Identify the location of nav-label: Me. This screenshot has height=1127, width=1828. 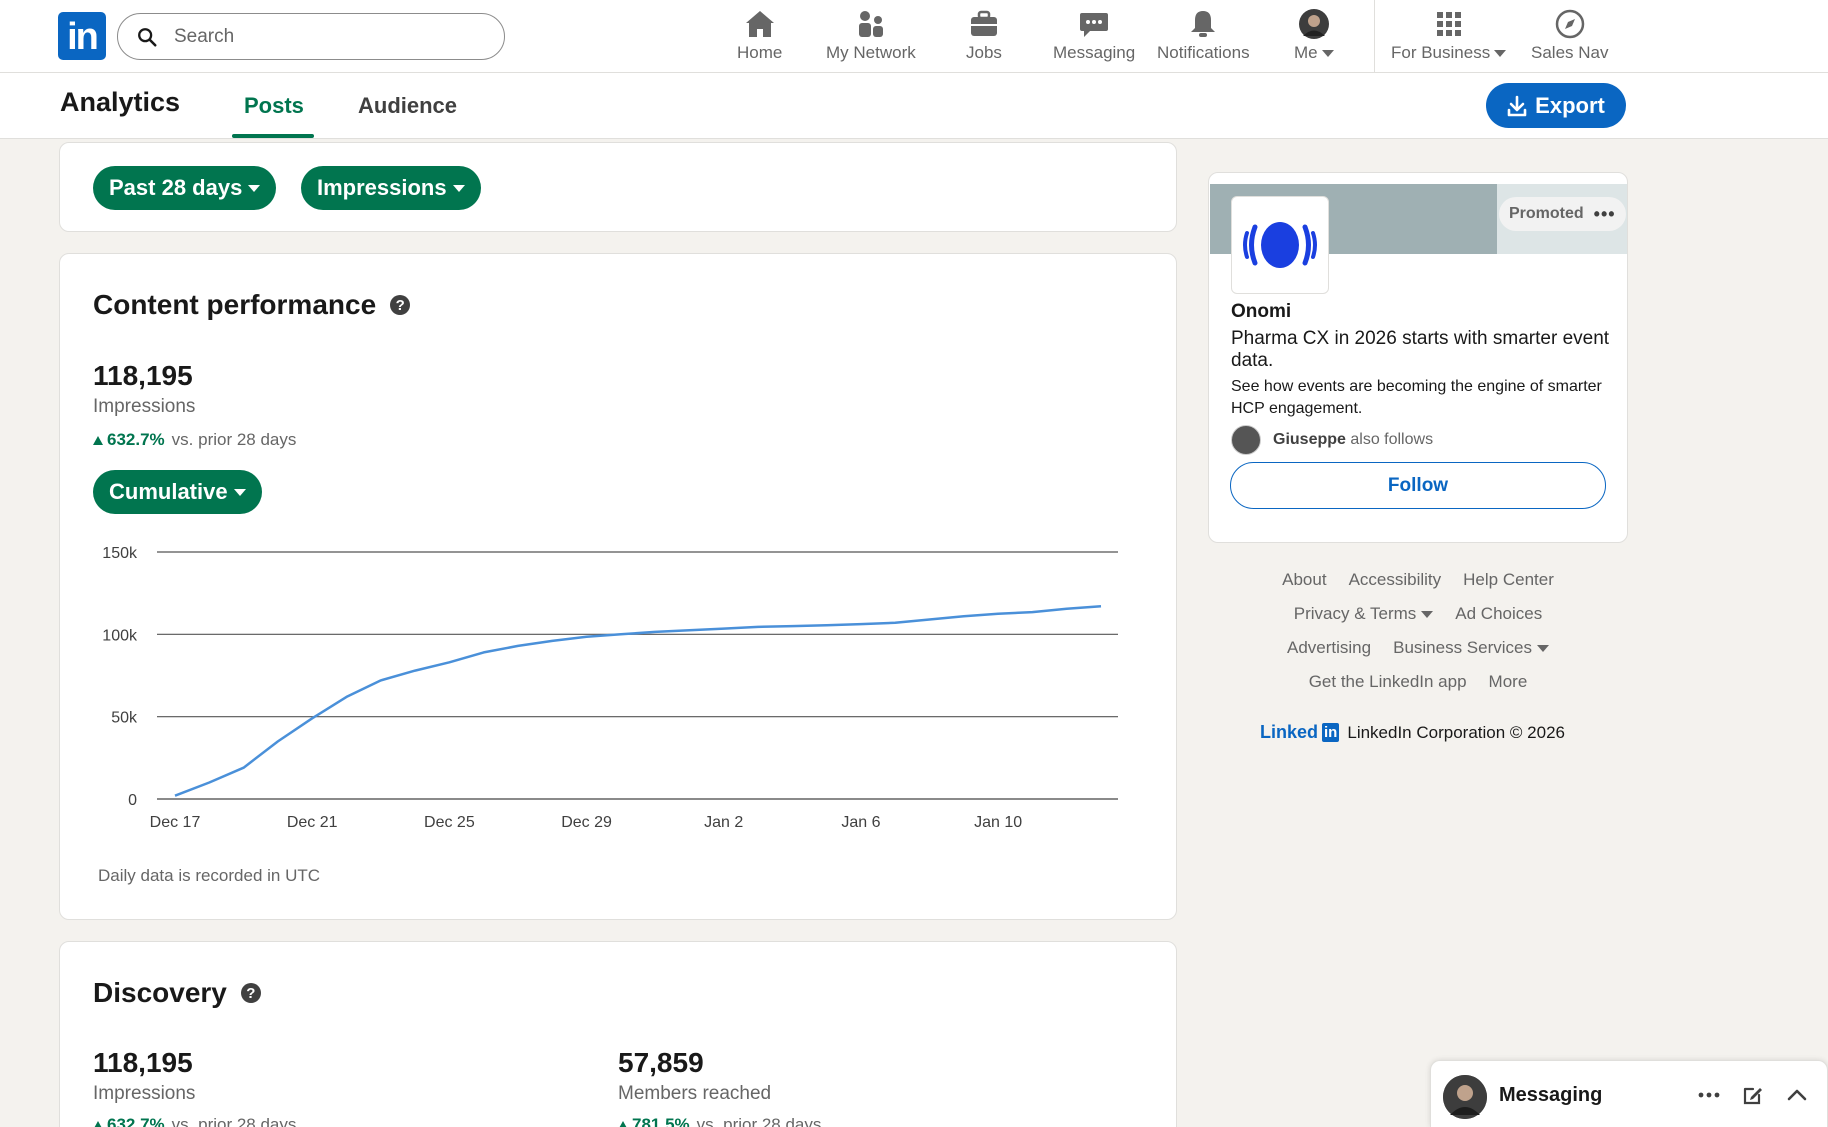
(1306, 52).